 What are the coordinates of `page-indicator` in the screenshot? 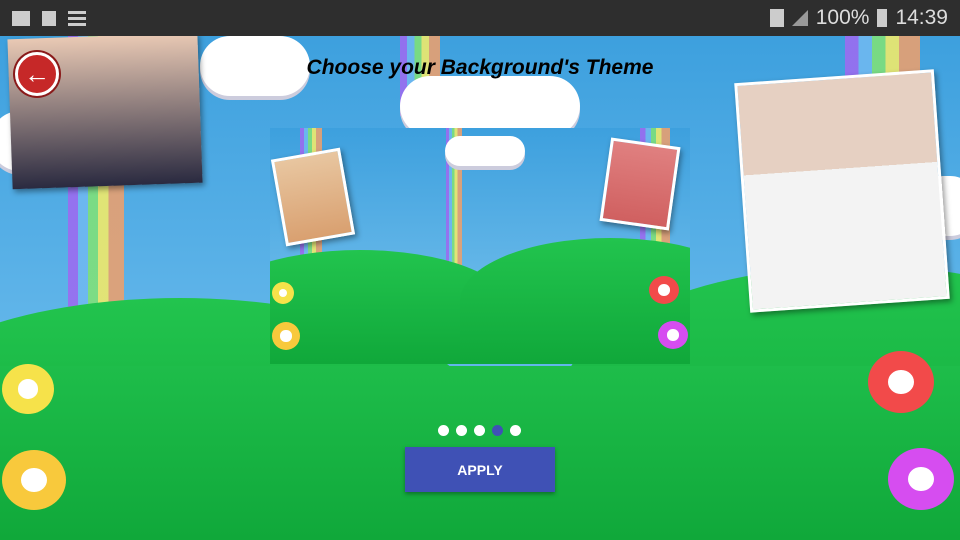 It's located at (479, 430).